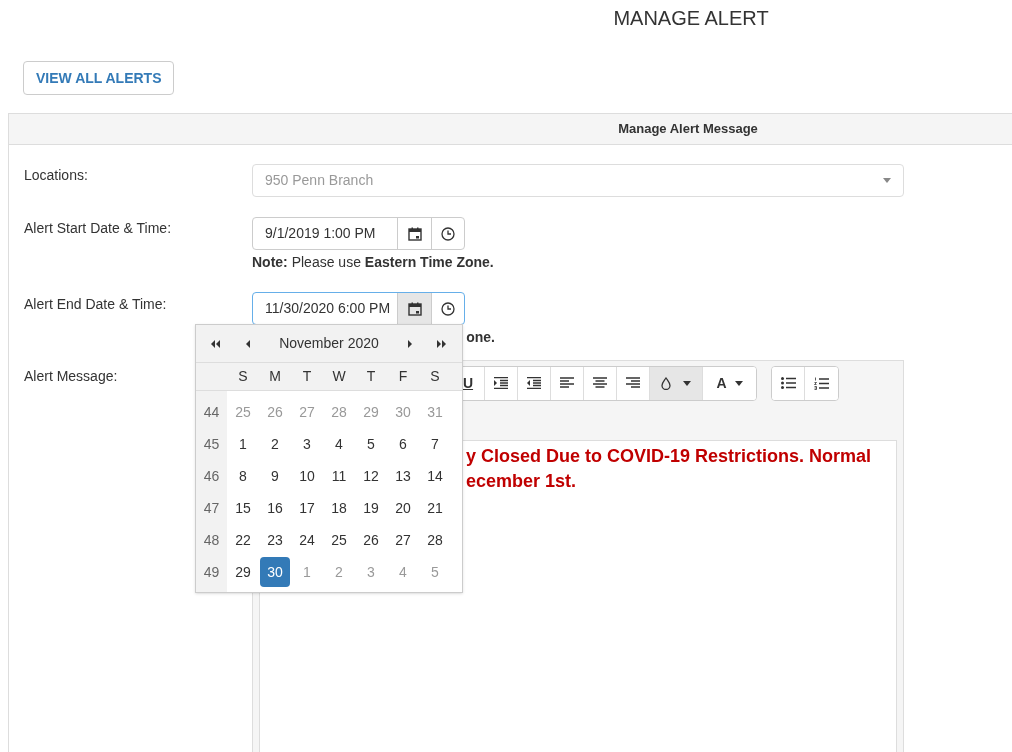 The width and height of the screenshot is (1012, 752). Describe the element at coordinates (56, 175) in the screenshot. I see `field-label: Locations:` at that location.